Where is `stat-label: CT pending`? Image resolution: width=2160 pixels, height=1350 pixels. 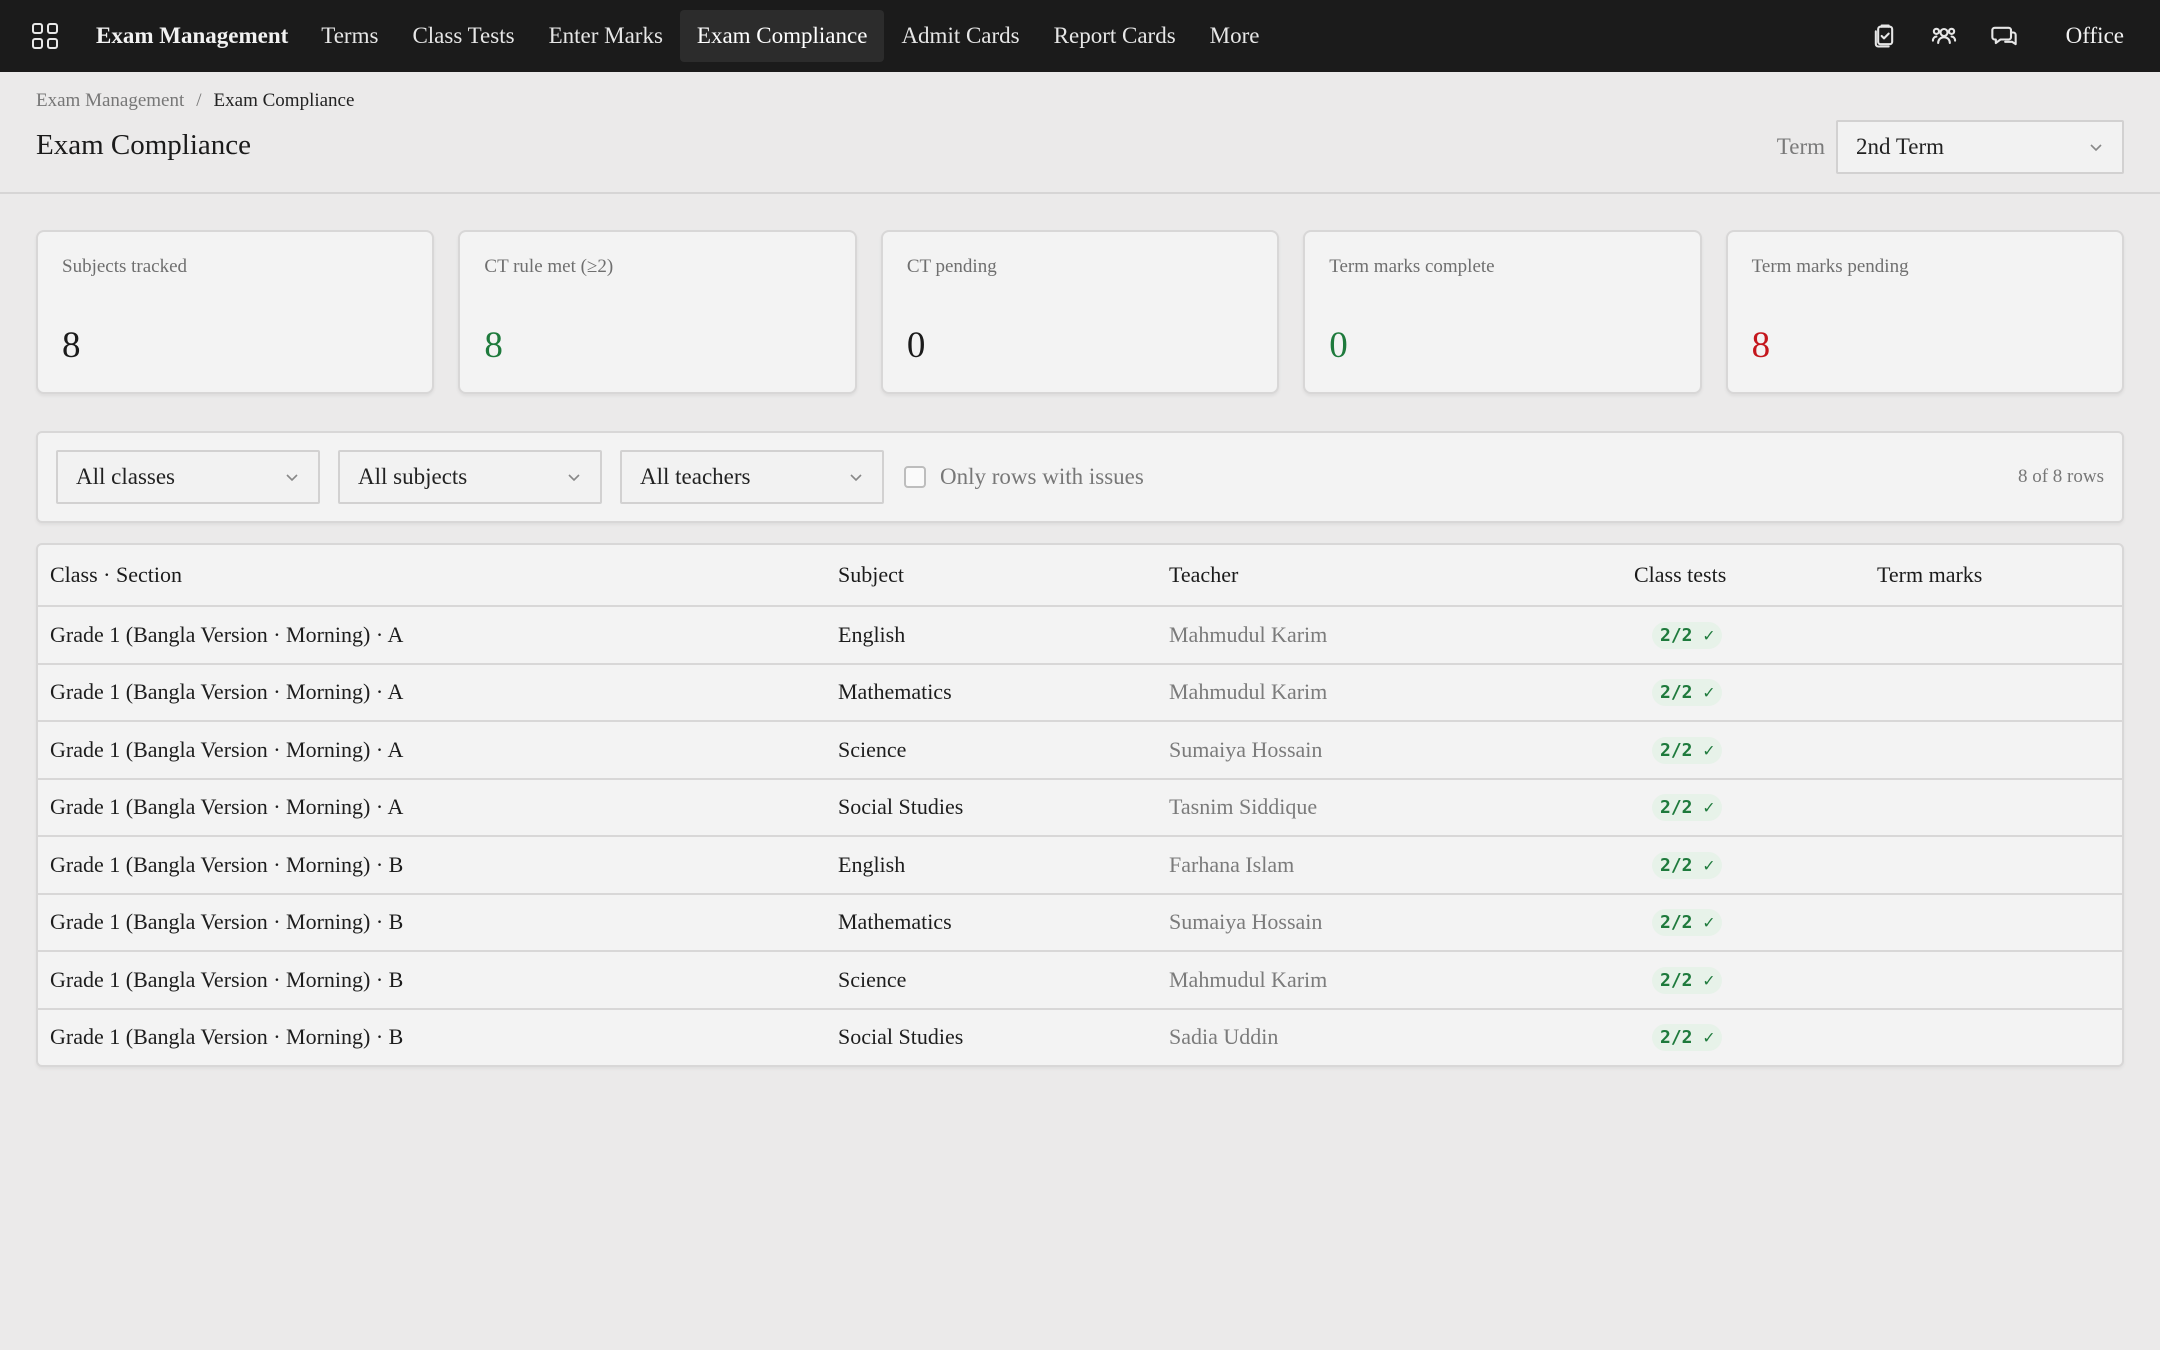
stat-label: CT pending is located at coordinates (951, 266).